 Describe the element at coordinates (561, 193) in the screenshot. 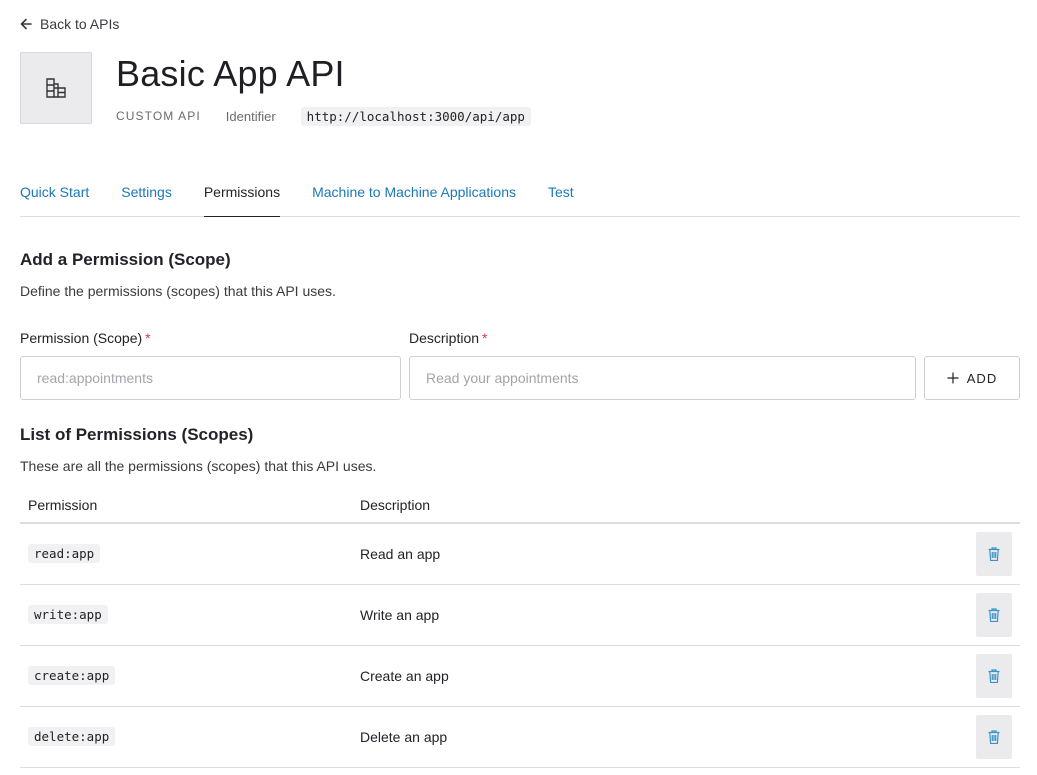

I see `tab-test: Test` at that location.